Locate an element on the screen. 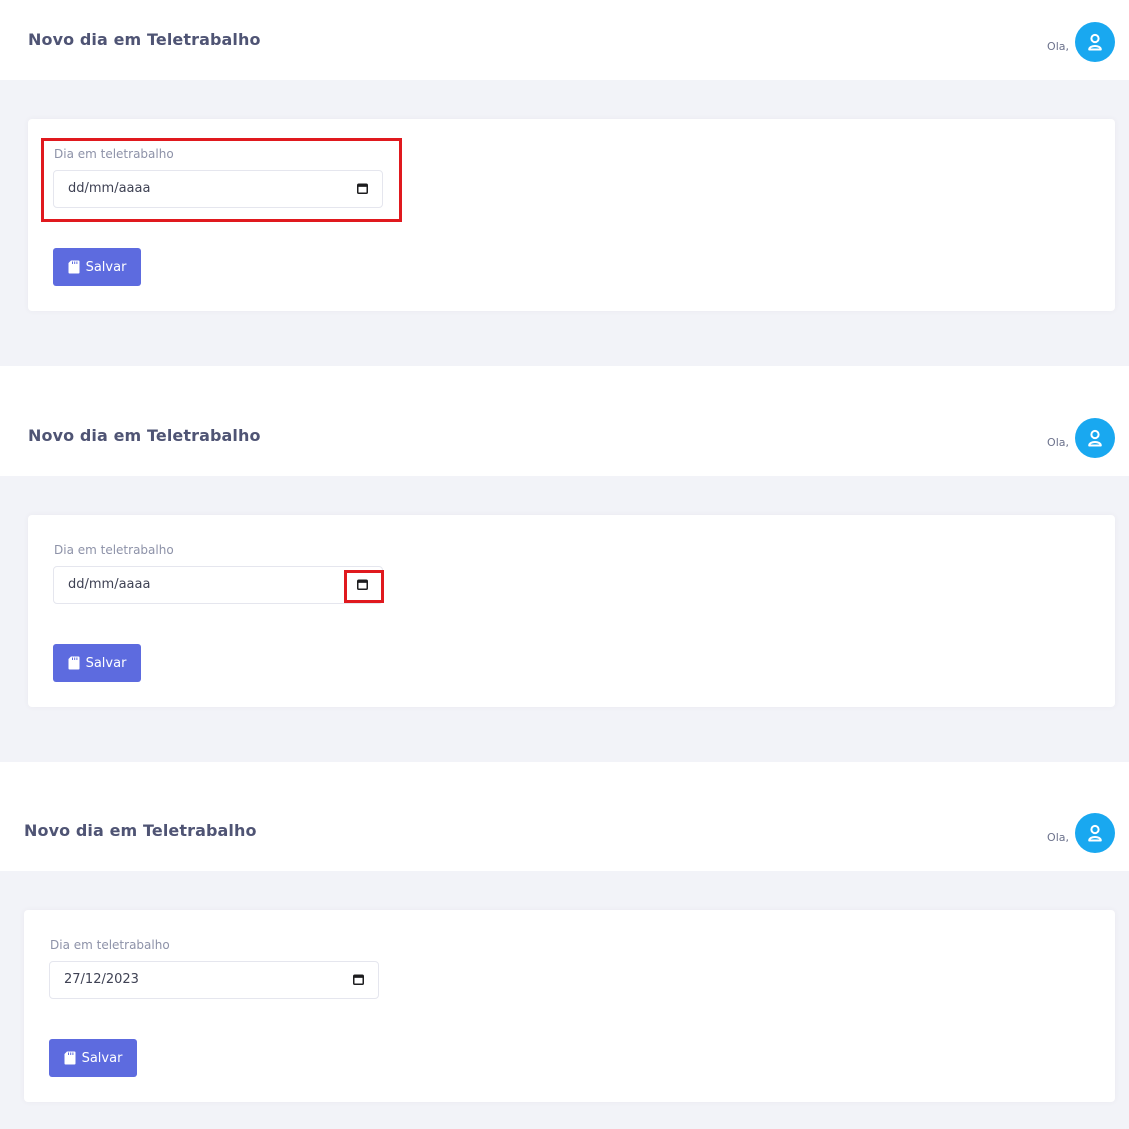  date-input: 27/12/2023 is located at coordinates (214, 980).